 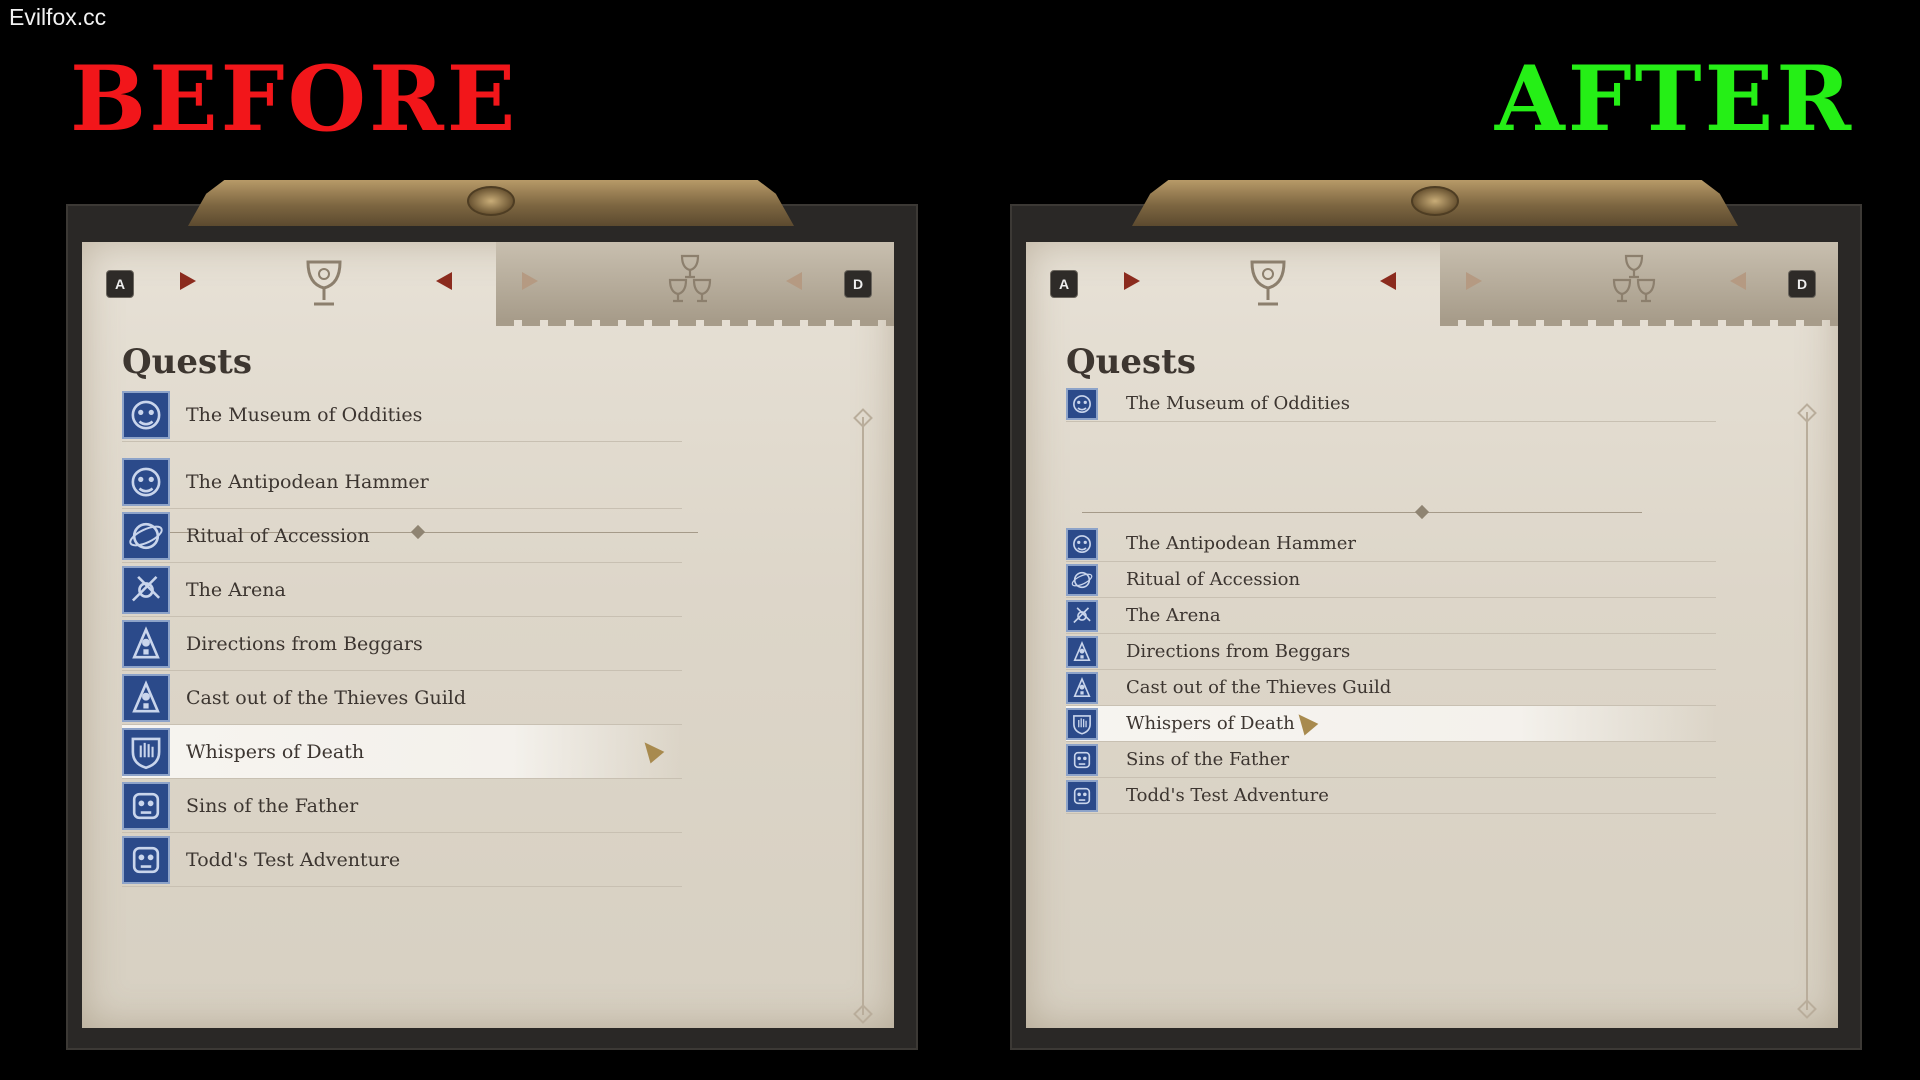 I want to click on watermark: Evilfox.cc, so click(x=58, y=17).